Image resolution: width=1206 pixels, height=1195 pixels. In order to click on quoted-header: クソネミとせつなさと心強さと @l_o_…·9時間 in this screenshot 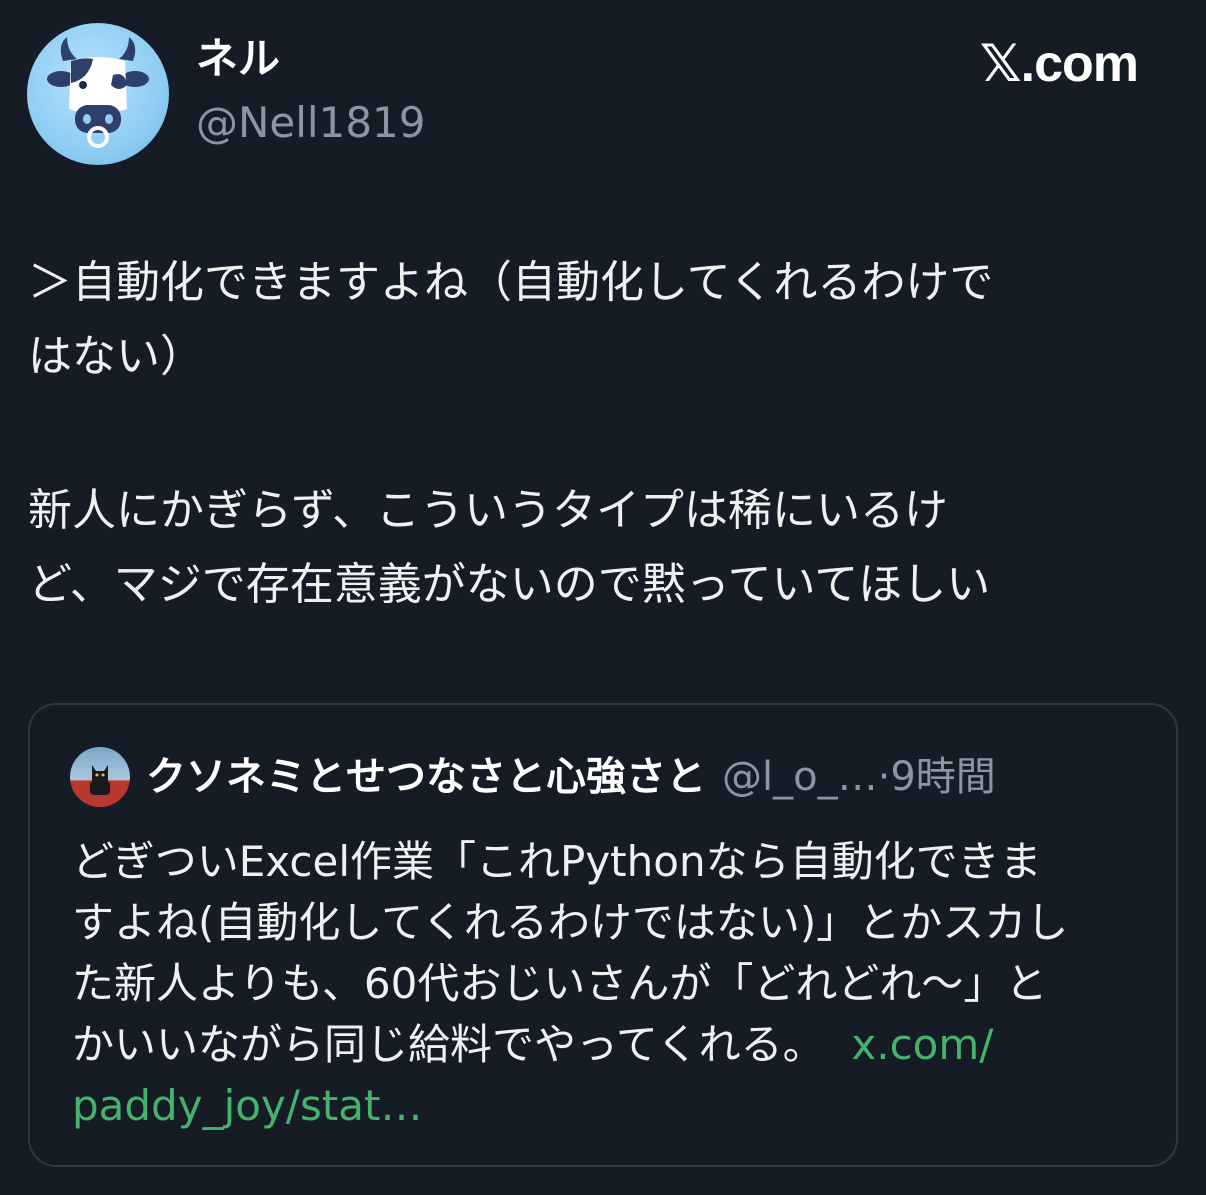, I will do `click(651, 777)`.